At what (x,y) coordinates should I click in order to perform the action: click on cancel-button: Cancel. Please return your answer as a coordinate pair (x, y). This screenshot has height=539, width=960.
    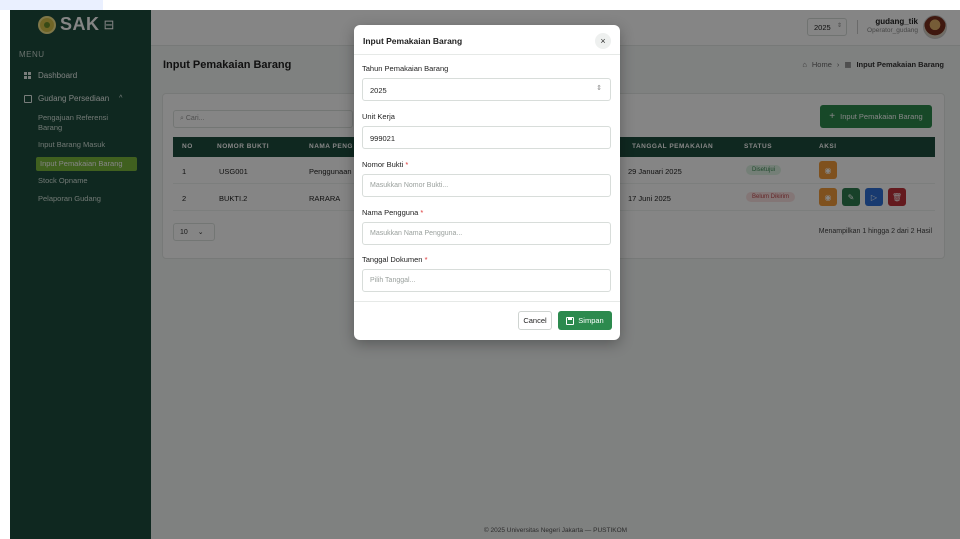
    Looking at the image, I should click on (535, 320).